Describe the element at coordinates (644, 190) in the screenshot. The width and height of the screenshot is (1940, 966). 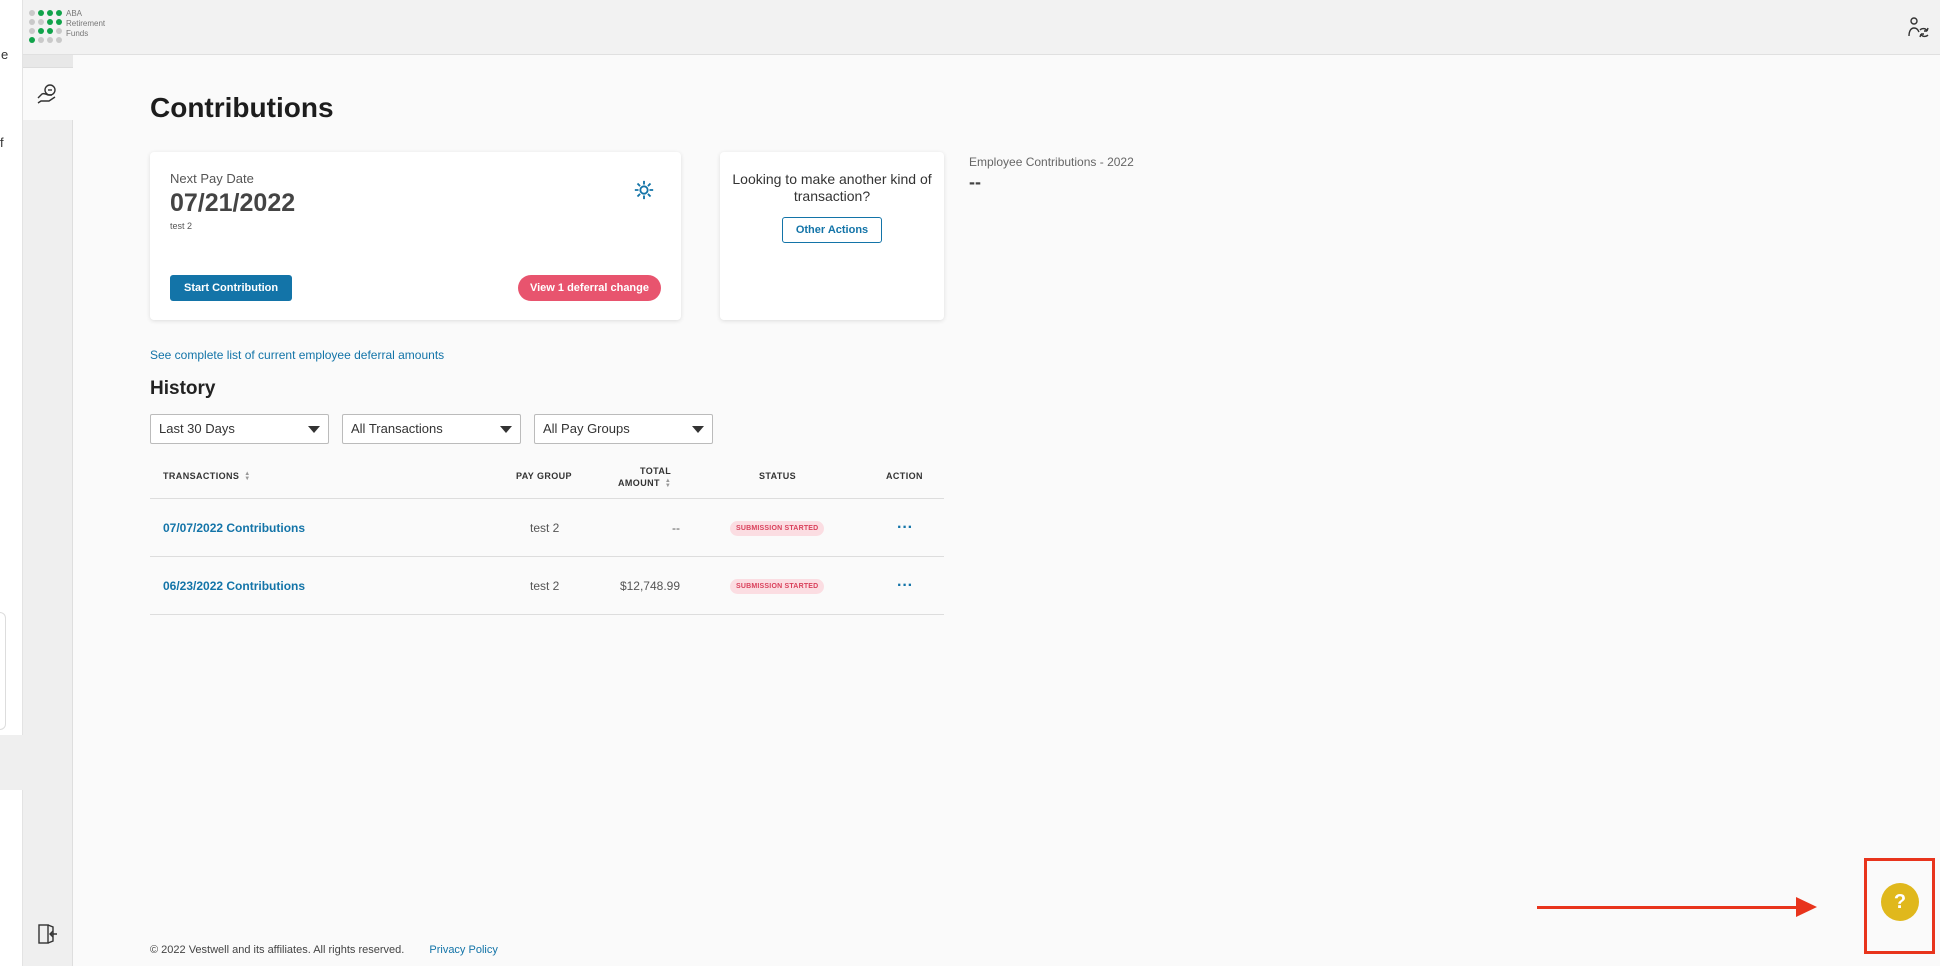
I see `gear-icon` at that location.